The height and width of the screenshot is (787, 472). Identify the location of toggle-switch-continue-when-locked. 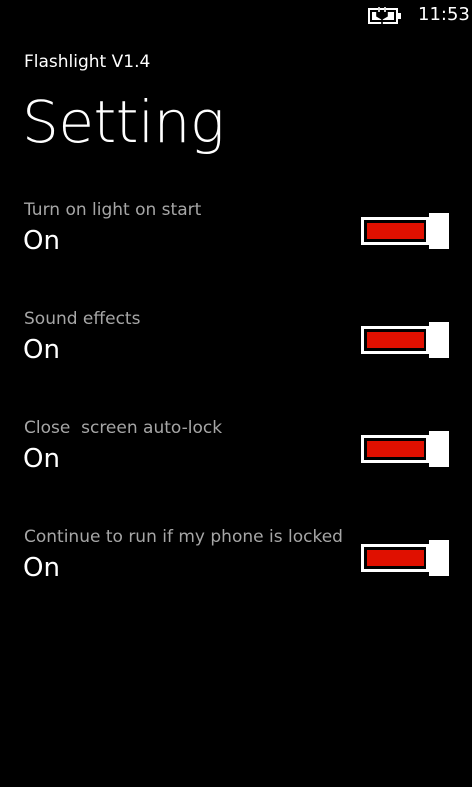
(406, 558).